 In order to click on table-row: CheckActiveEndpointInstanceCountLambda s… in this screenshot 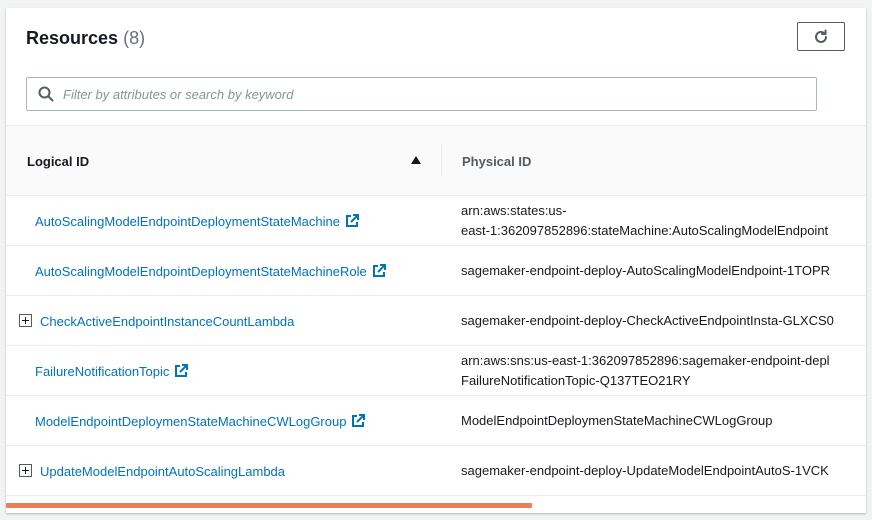, I will do `click(436, 321)`.